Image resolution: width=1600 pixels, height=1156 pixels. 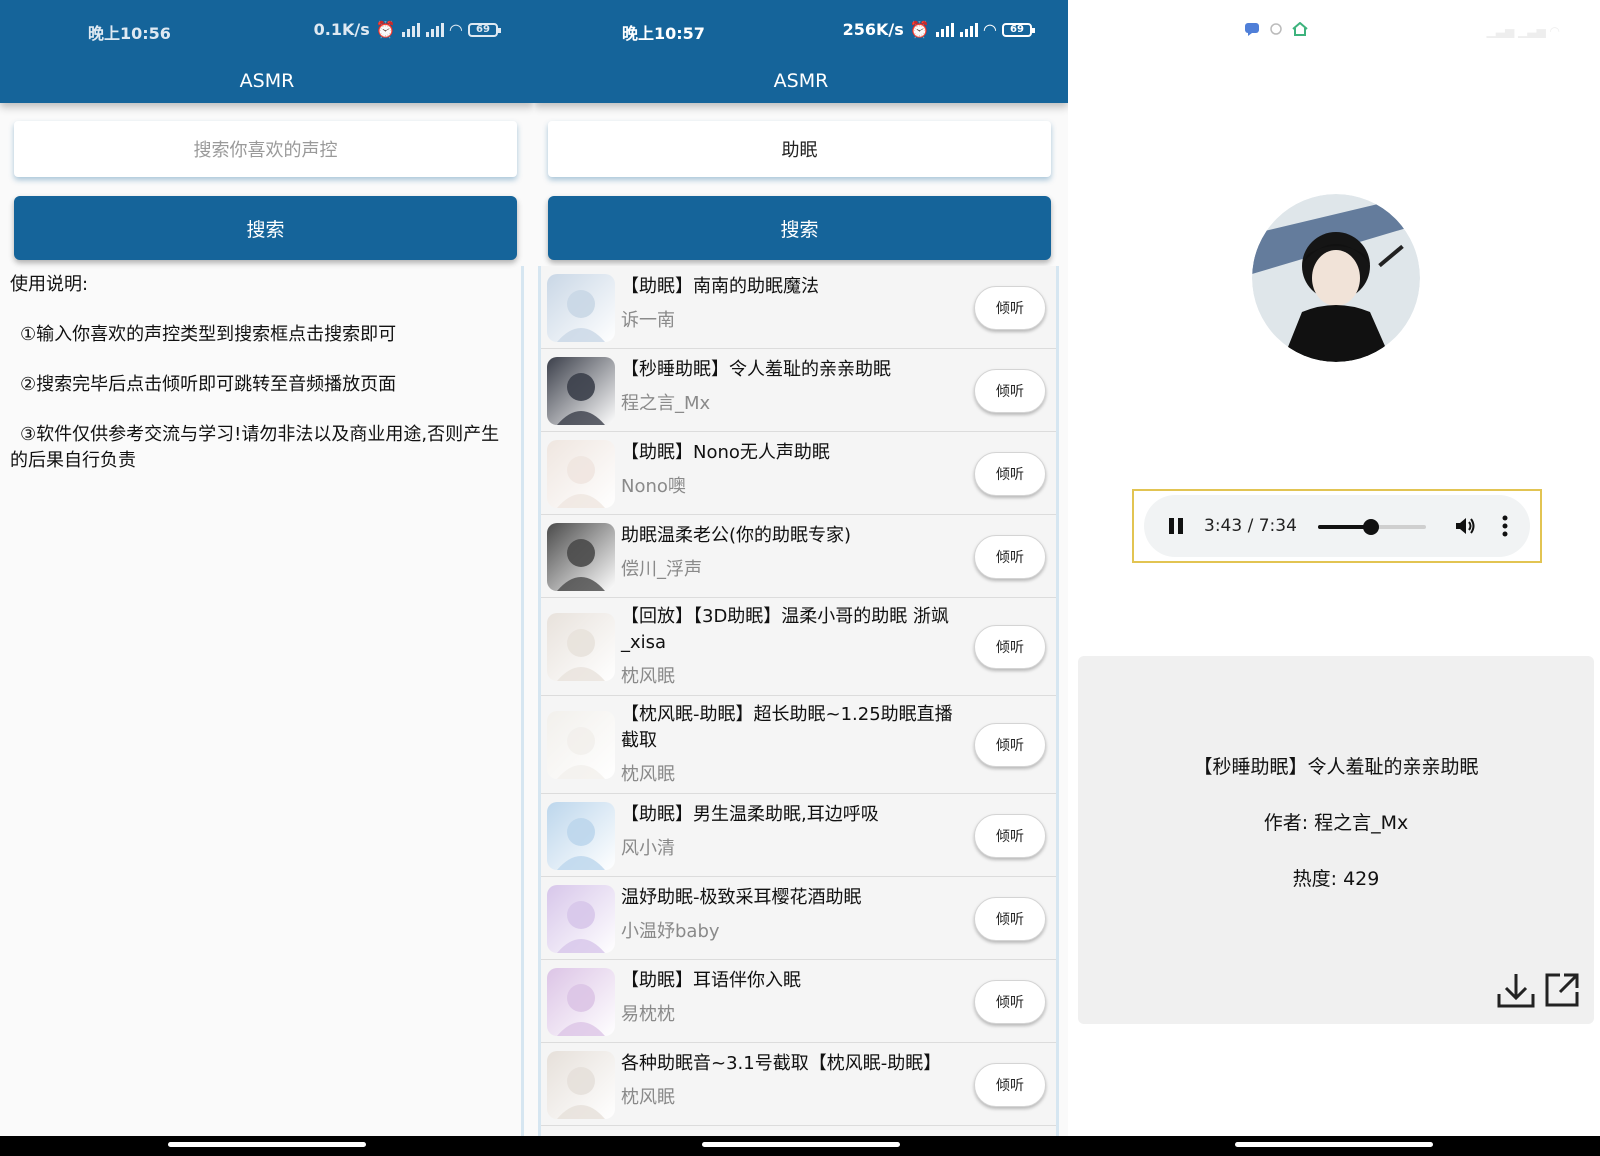 What do you see at coordinates (725, 452) in the screenshot?
I see `result-title: 【助眠】Nono无人声助眠` at bounding box center [725, 452].